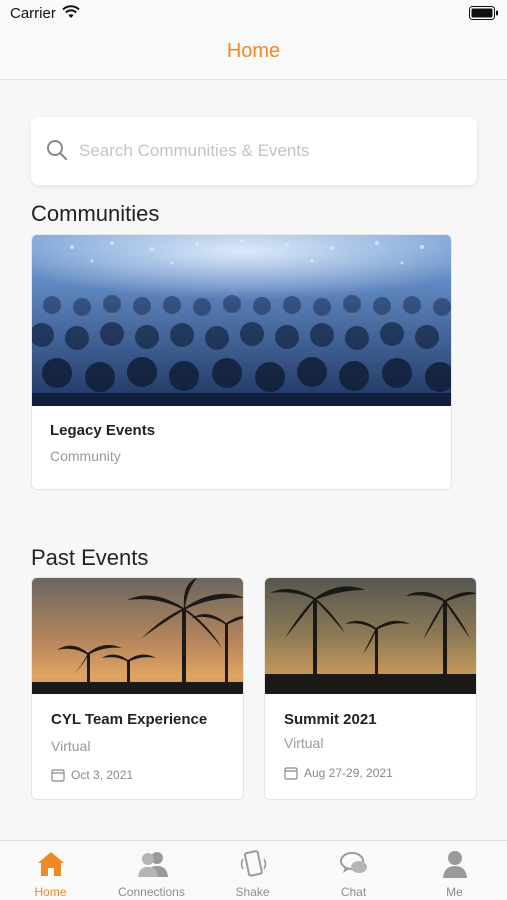  What do you see at coordinates (454, 892) in the screenshot?
I see `tab-label: Me` at bounding box center [454, 892].